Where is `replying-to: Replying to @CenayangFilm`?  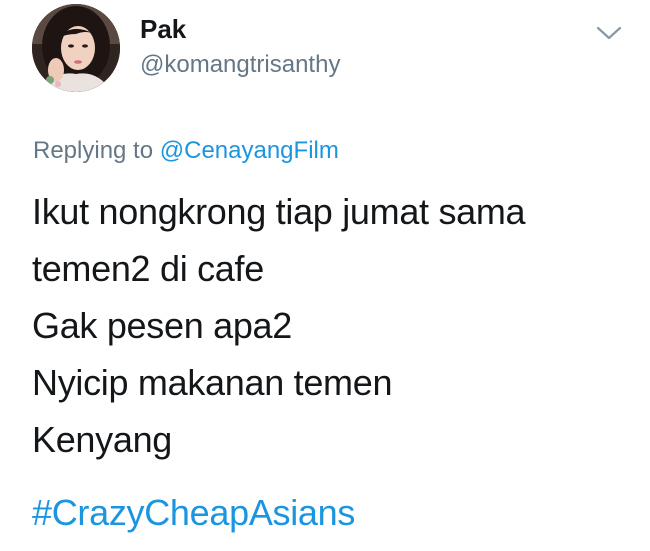 replying-to: Replying to @CenayangFilm is located at coordinates (186, 151).